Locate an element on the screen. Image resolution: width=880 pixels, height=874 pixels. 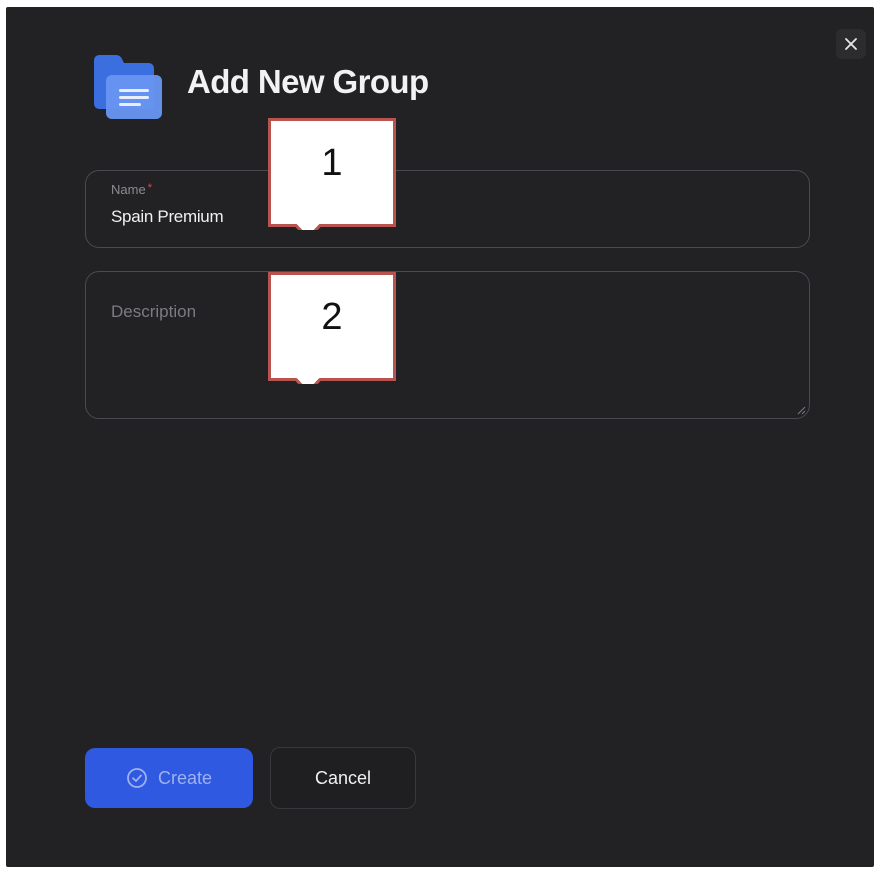
dialog-title: Add New Group is located at coordinates (308, 81).